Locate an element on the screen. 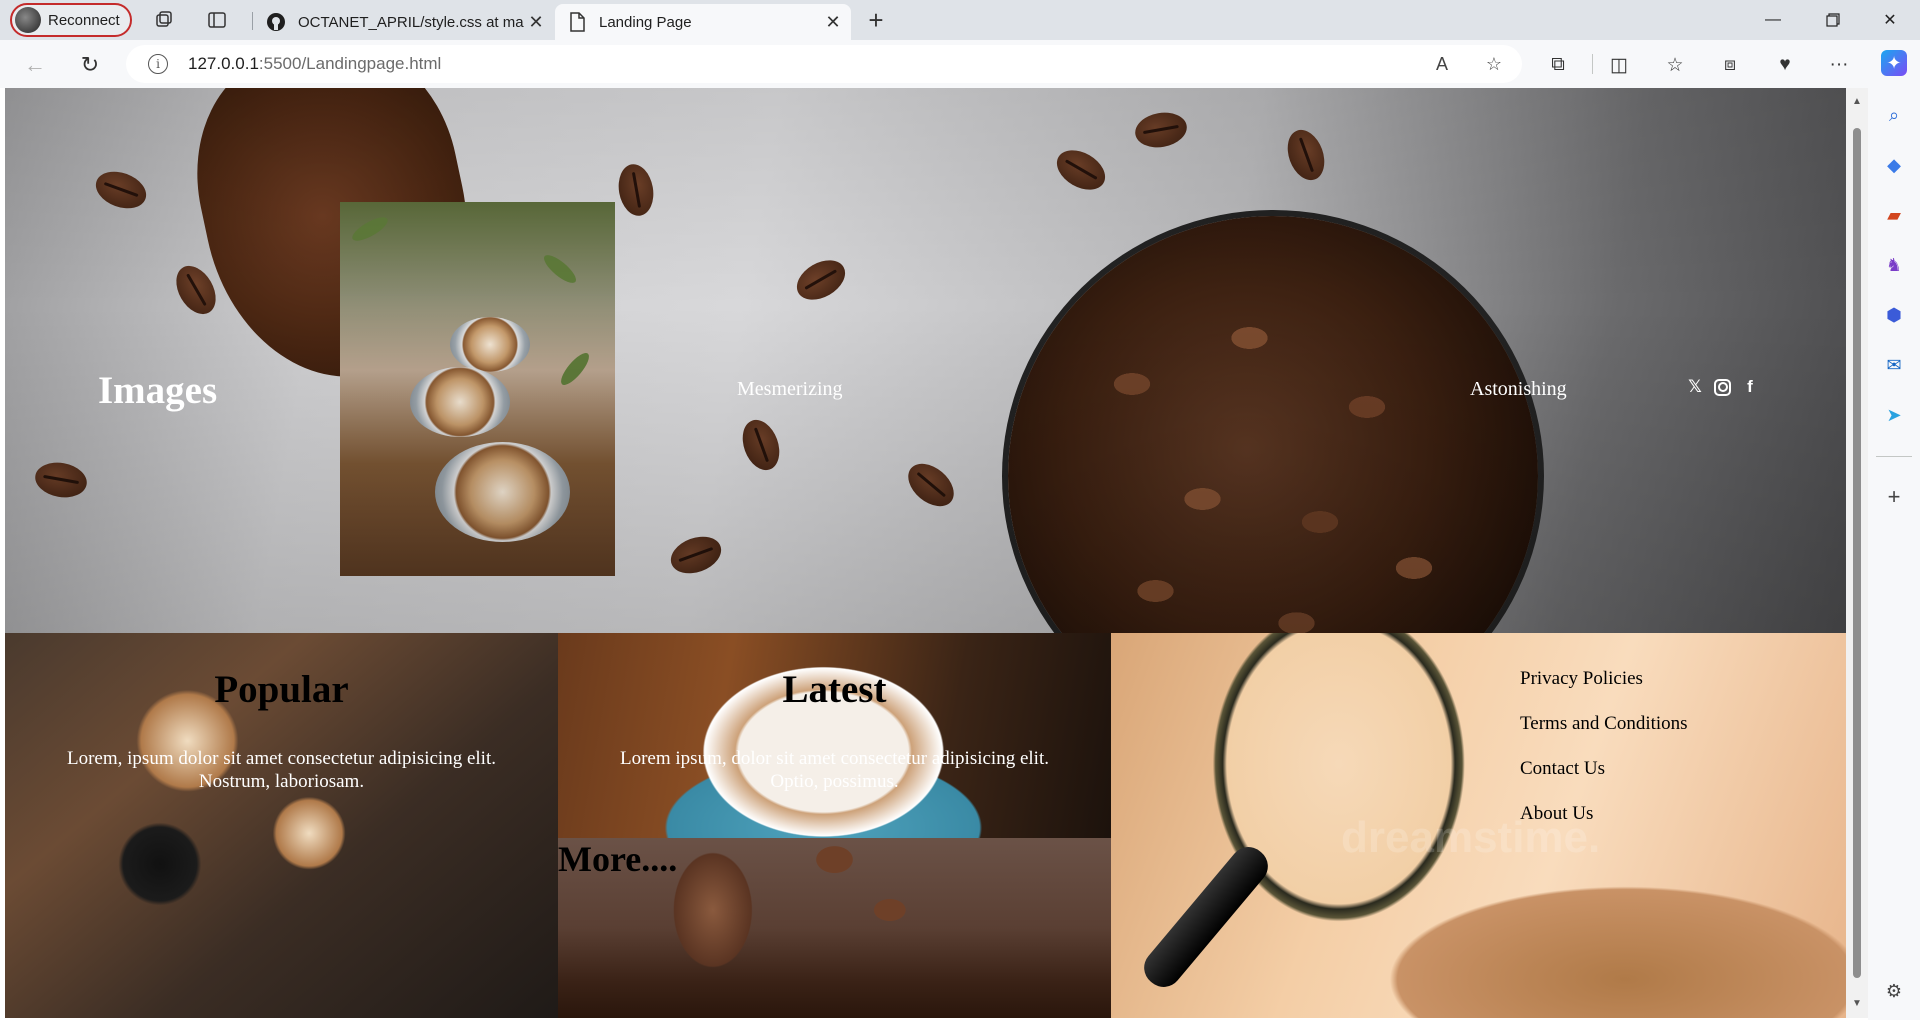  add-app-icon: + is located at coordinates (1894, 497).